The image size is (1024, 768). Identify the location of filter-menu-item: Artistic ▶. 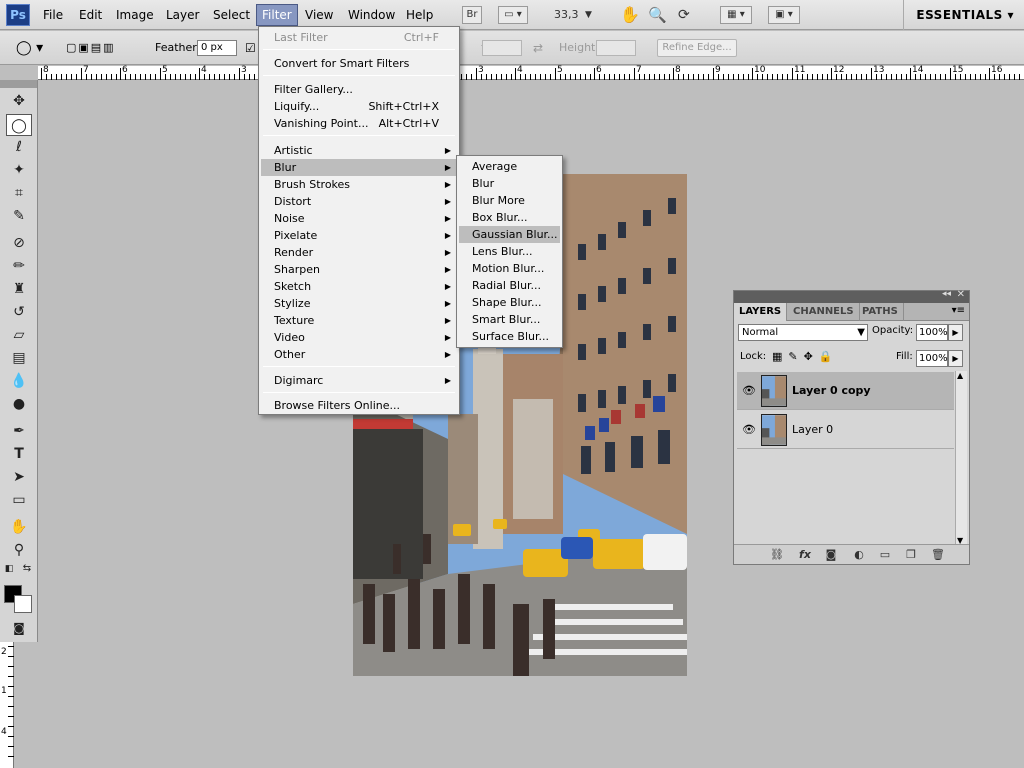
(359, 150).